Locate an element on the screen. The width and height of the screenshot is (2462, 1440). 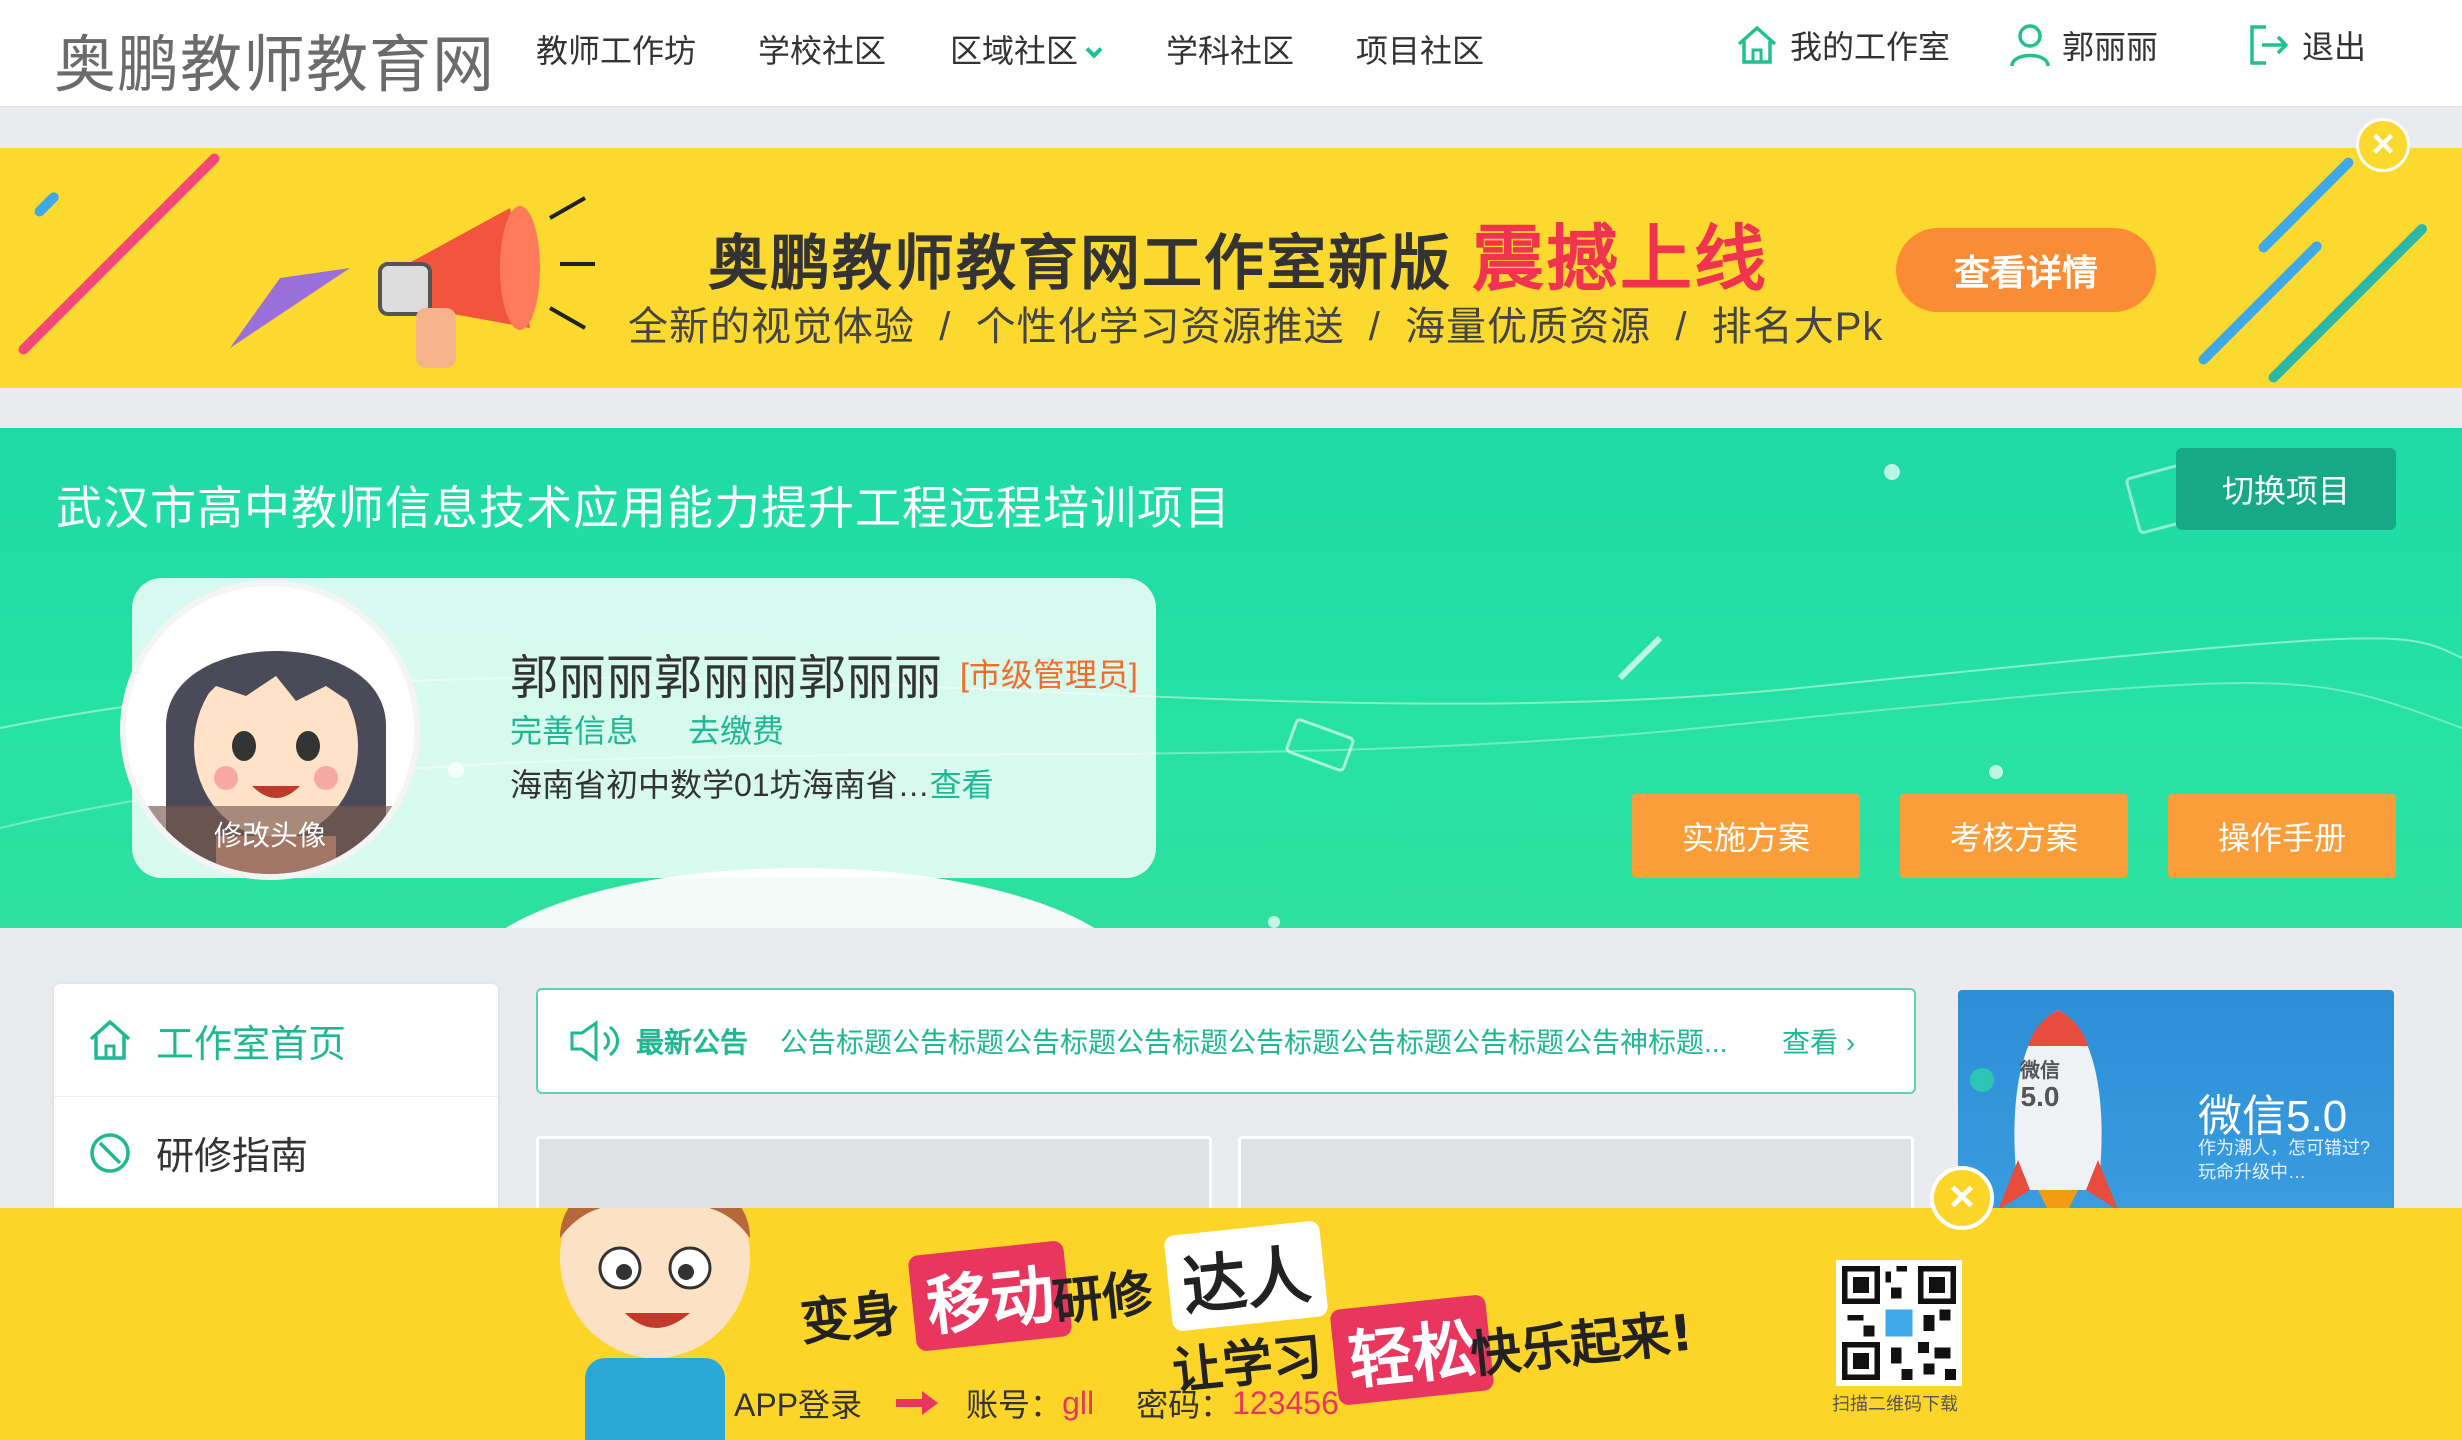
site-logo: 奥鹏教师教育网 is located at coordinates (274, 59).